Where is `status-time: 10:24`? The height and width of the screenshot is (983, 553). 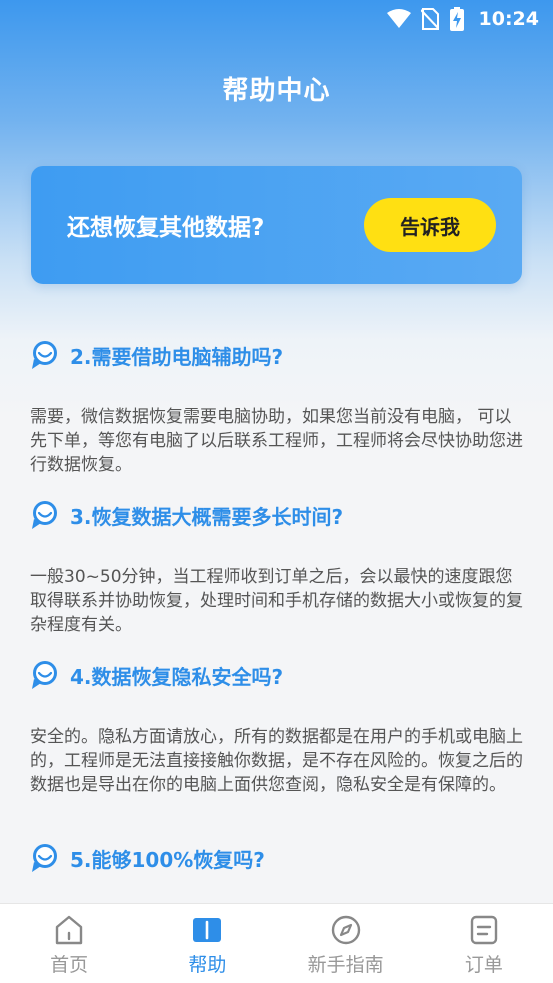
status-time: 10:24 is located at coordinates (508, 19).